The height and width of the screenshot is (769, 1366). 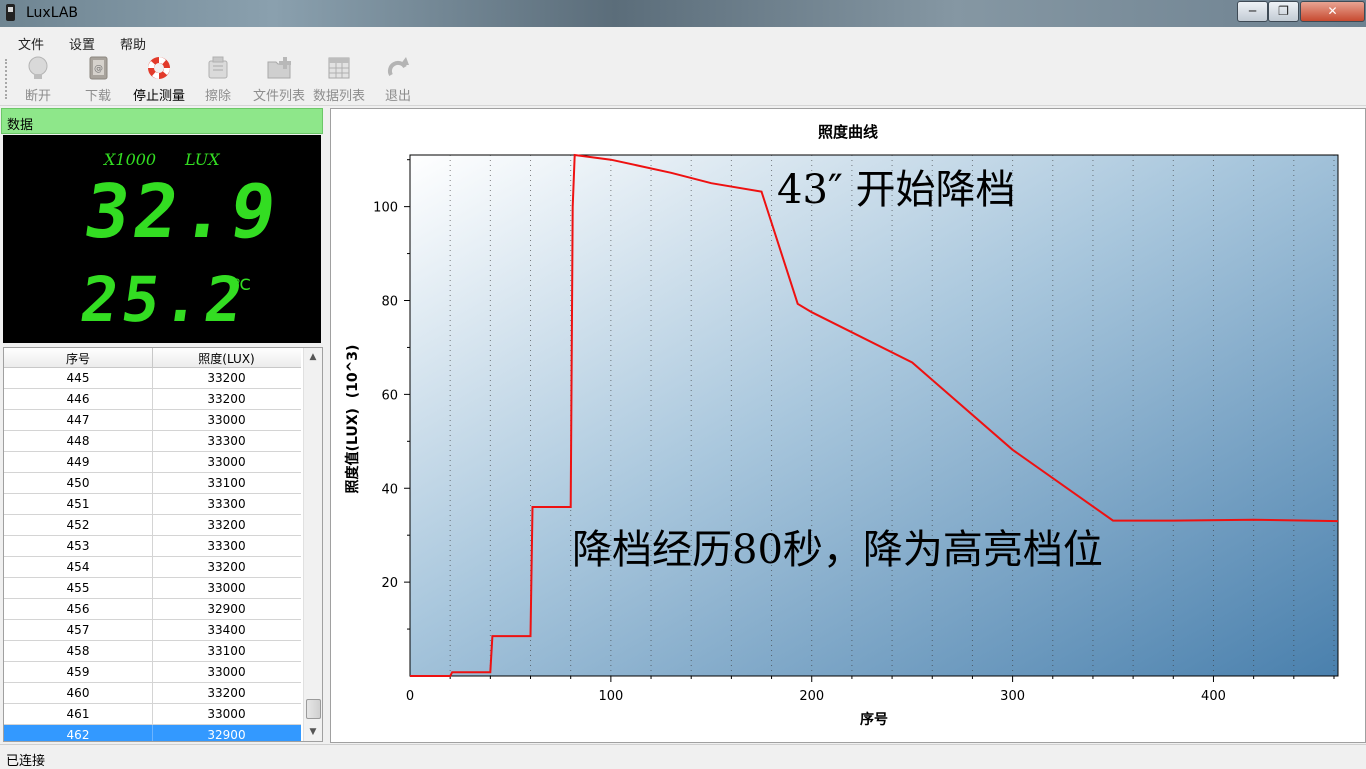 What do you see at coordinates (31, 43) in the screenshot?
I see `menu-file: 文件` at bounding box center [31, 43].